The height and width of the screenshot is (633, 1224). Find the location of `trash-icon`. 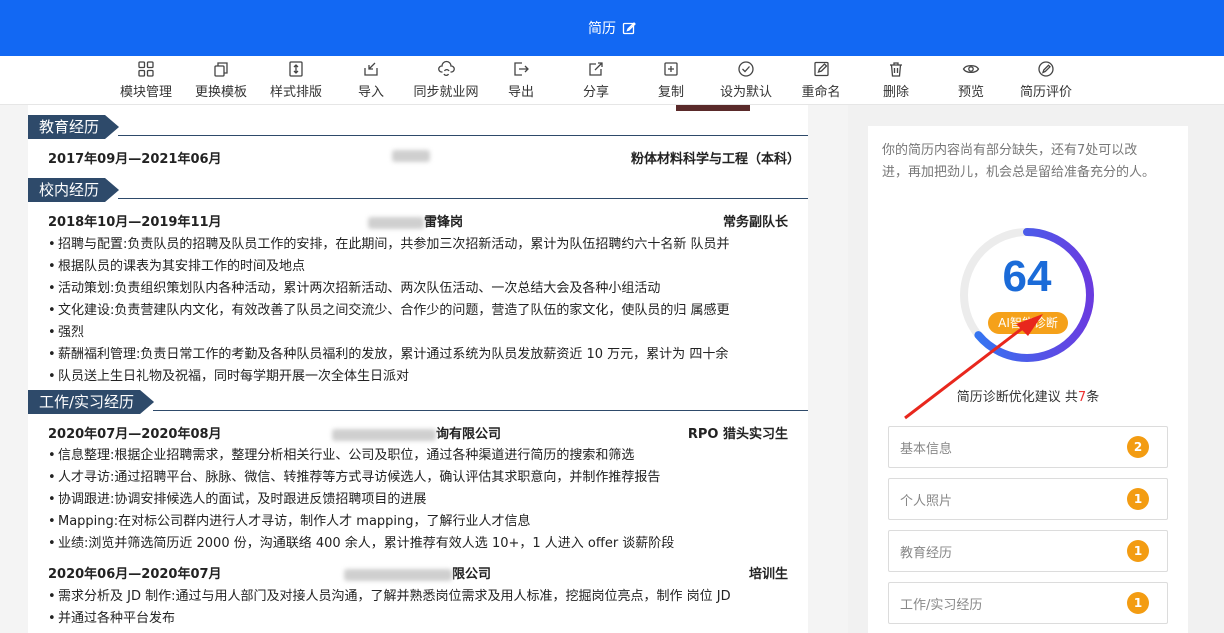

trash-icon is located at coordinates (895, 69).